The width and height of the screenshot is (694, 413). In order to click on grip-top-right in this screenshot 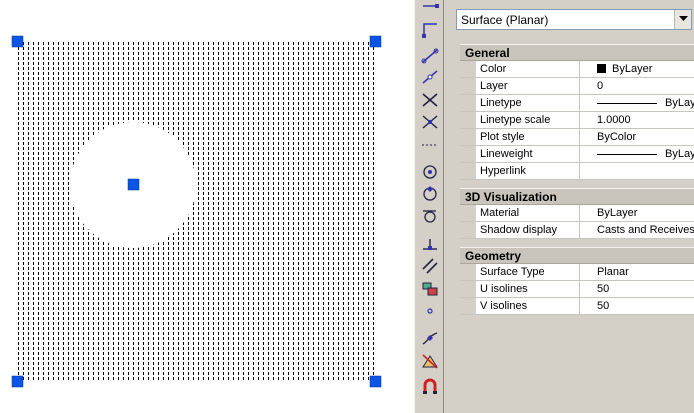, I will do `click(375, 41)`.